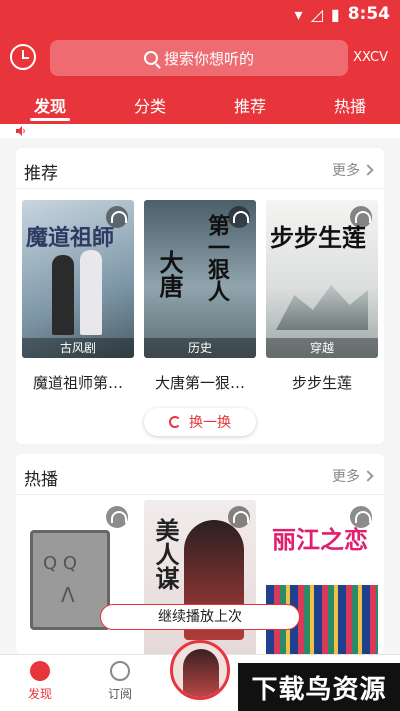 The height and width of the screenshot is (711, 400). What do you see at coordinates (319, 687) in the screenshot?
I see `watermark-logo: 下载鸟资源` at bounding box center [319, 687].